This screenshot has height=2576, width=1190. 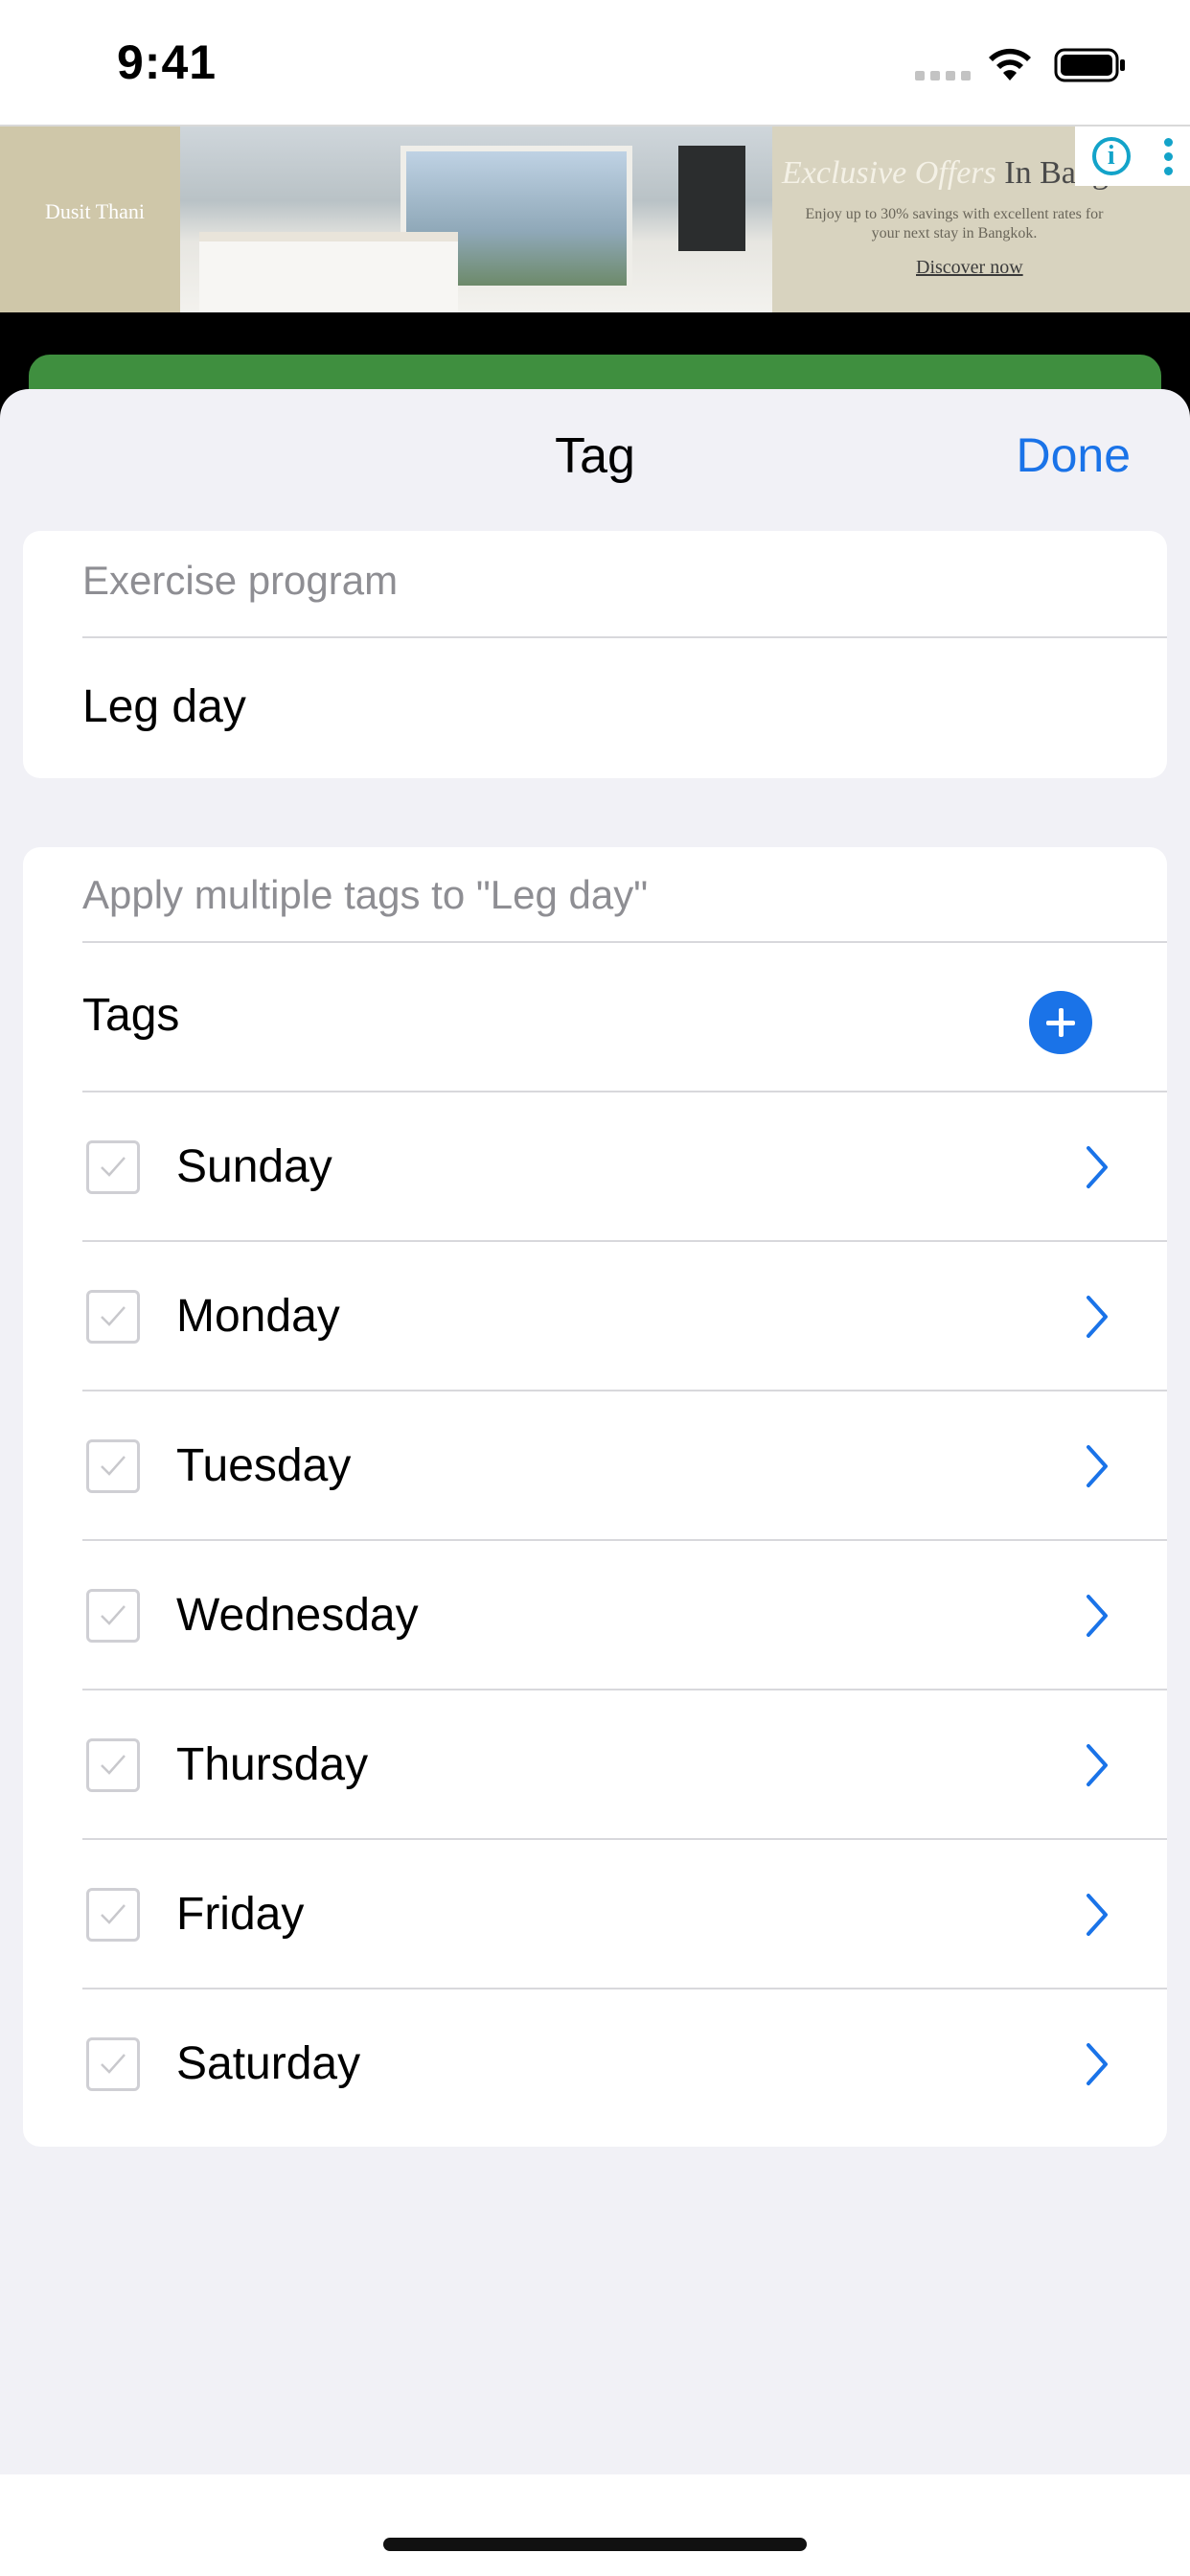 What do you see at coordinates (167, 62) in the screenshot?
I see `status-time: 9:41` at bounding box center [167, 62].